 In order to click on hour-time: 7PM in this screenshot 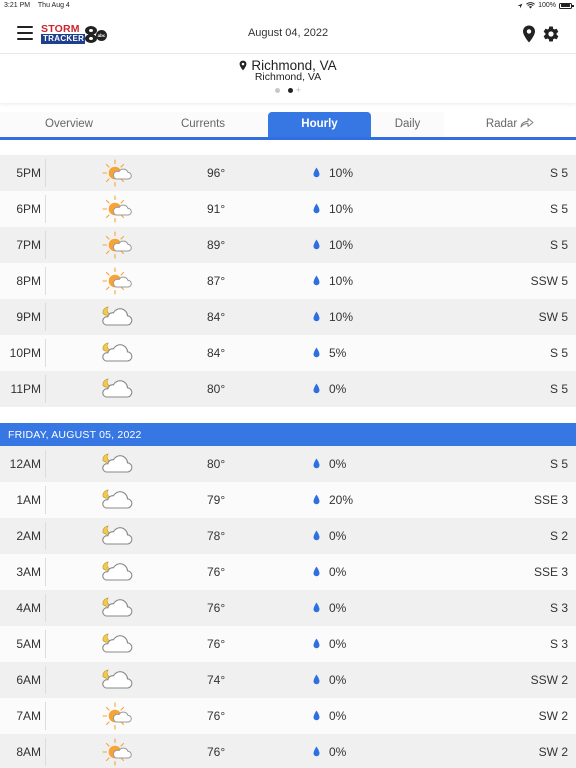, I will do `click(28, 245)`.